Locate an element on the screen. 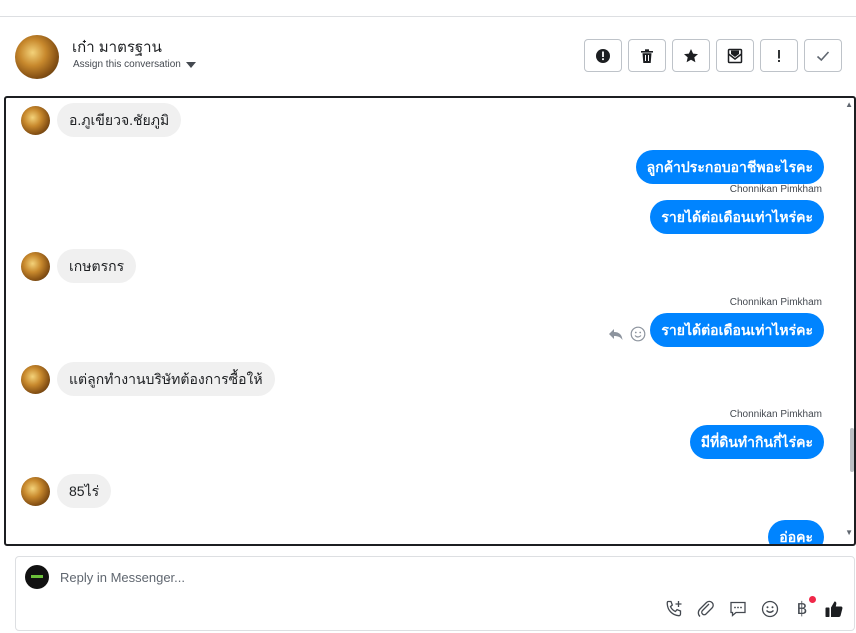  exclamation-icon is located at coordinates (779, 55).